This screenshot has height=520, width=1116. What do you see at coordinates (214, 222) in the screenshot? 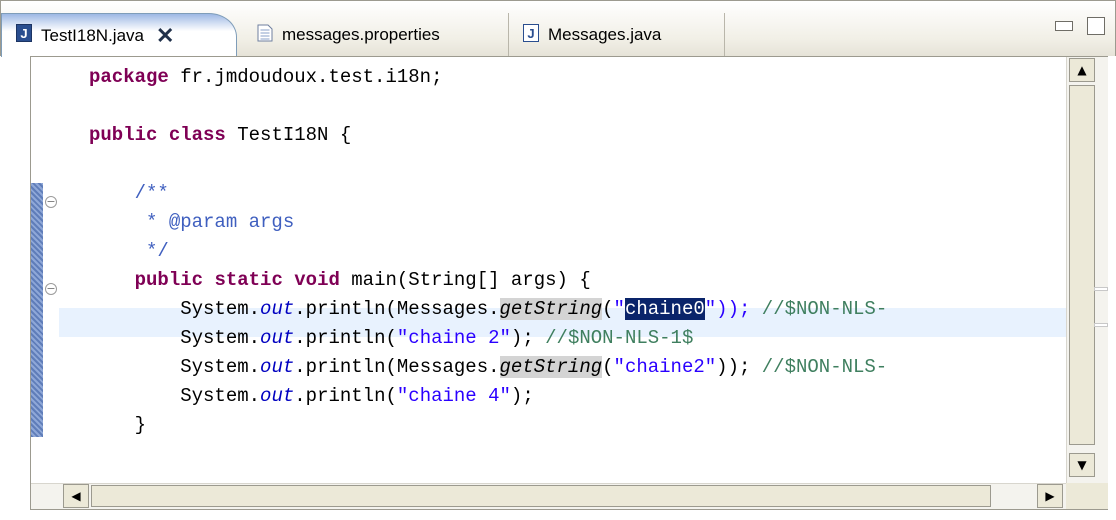
I see `code-line: * @param args` at bounding box center [214, 222].